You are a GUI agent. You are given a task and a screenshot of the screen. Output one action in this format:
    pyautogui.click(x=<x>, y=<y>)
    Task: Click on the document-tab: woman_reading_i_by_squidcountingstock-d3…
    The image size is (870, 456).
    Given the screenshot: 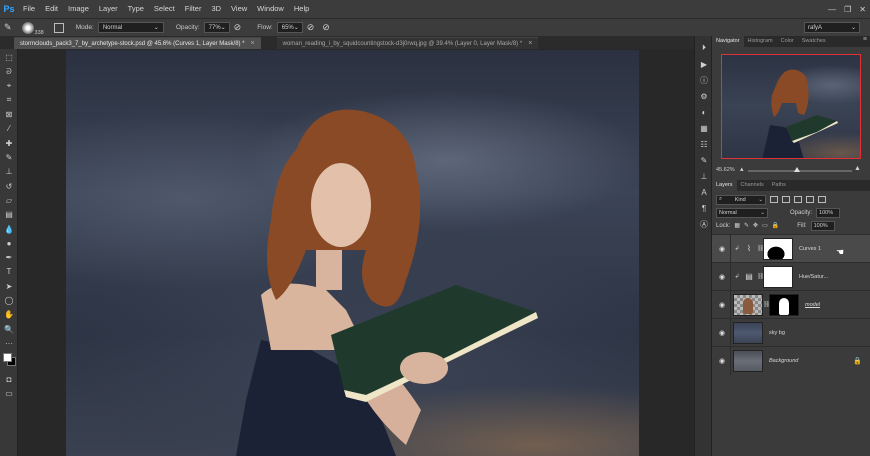 What is the action you would take?
    pyautogui.click(x=407, y=43)
    